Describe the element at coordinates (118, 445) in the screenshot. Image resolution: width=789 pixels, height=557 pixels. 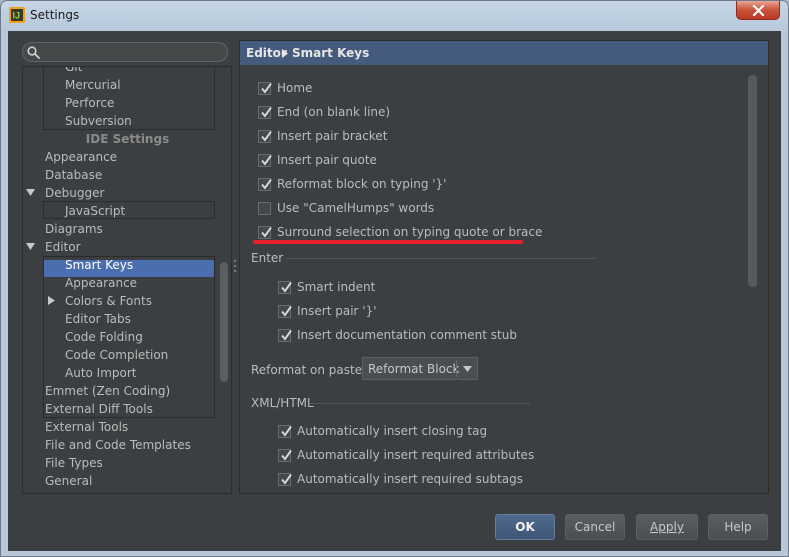
I see `tree-item-file-code-templates: File and Code Templates` at that location.